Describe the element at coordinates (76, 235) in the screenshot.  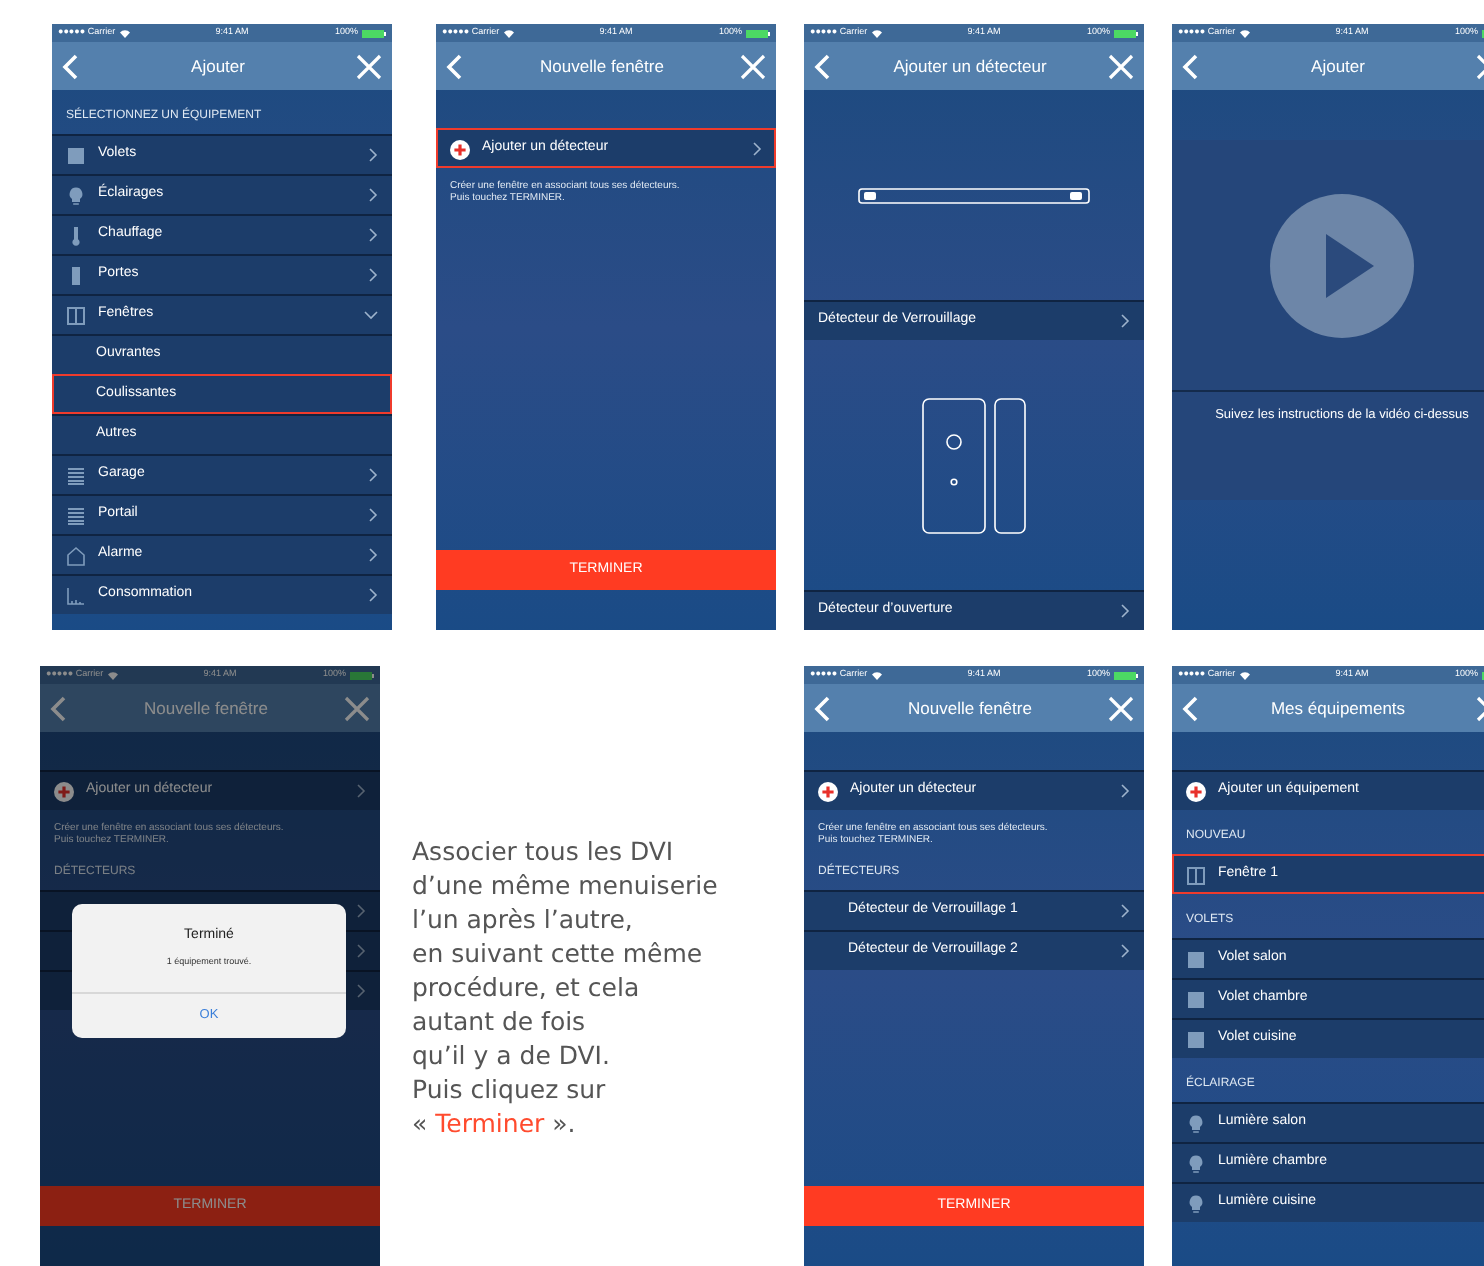
I see `thermometer-icon` at that location.